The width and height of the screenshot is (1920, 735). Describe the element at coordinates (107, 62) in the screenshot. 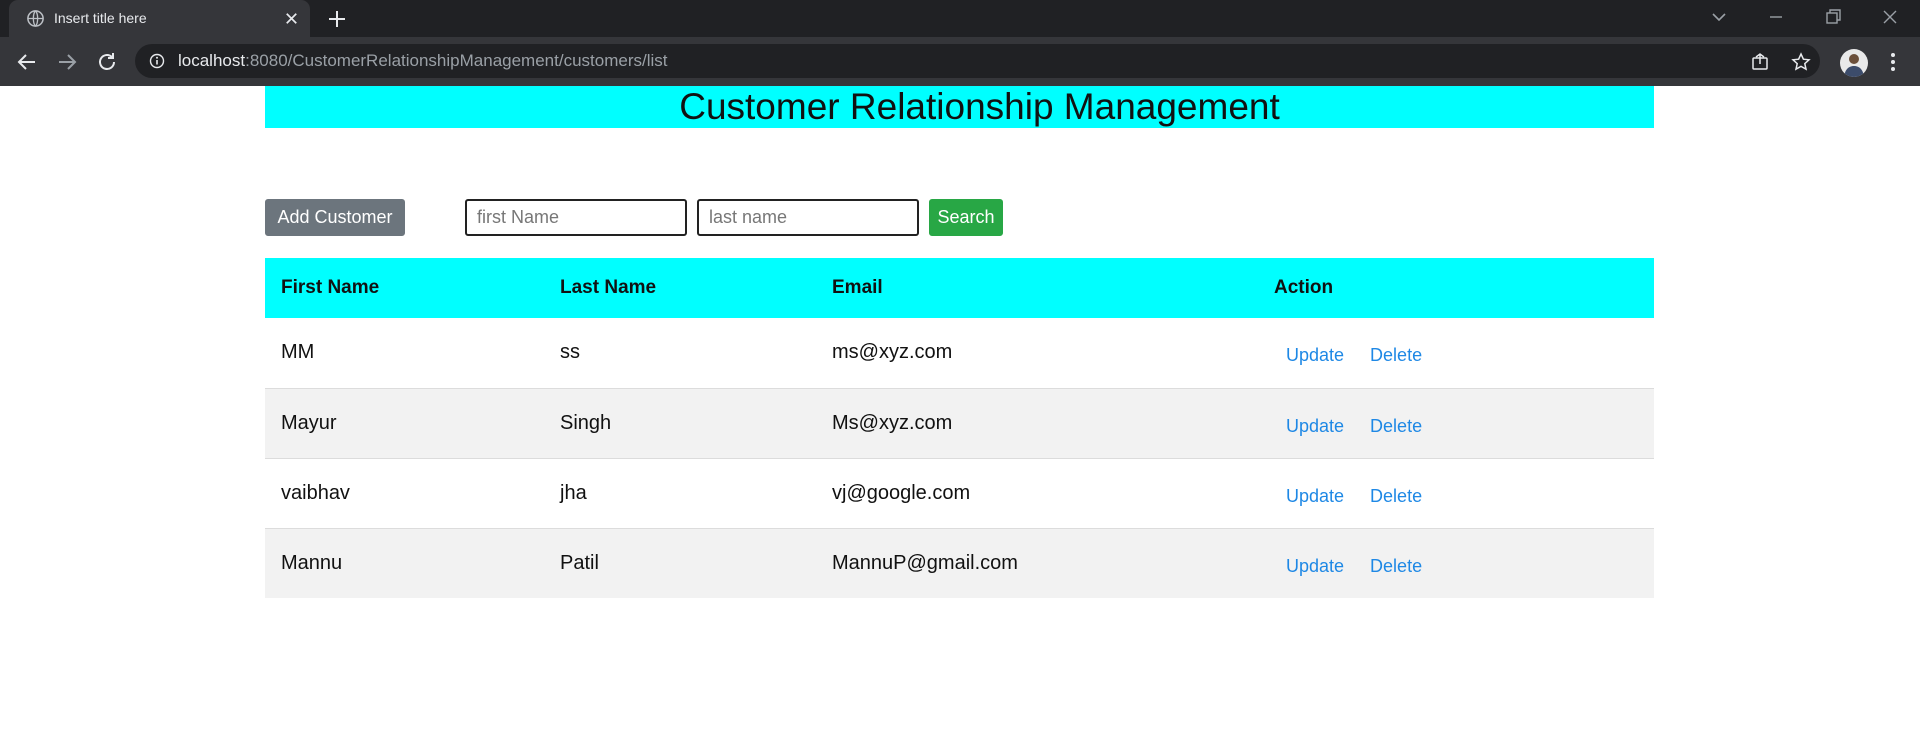

I see `reload-icon` at that location.